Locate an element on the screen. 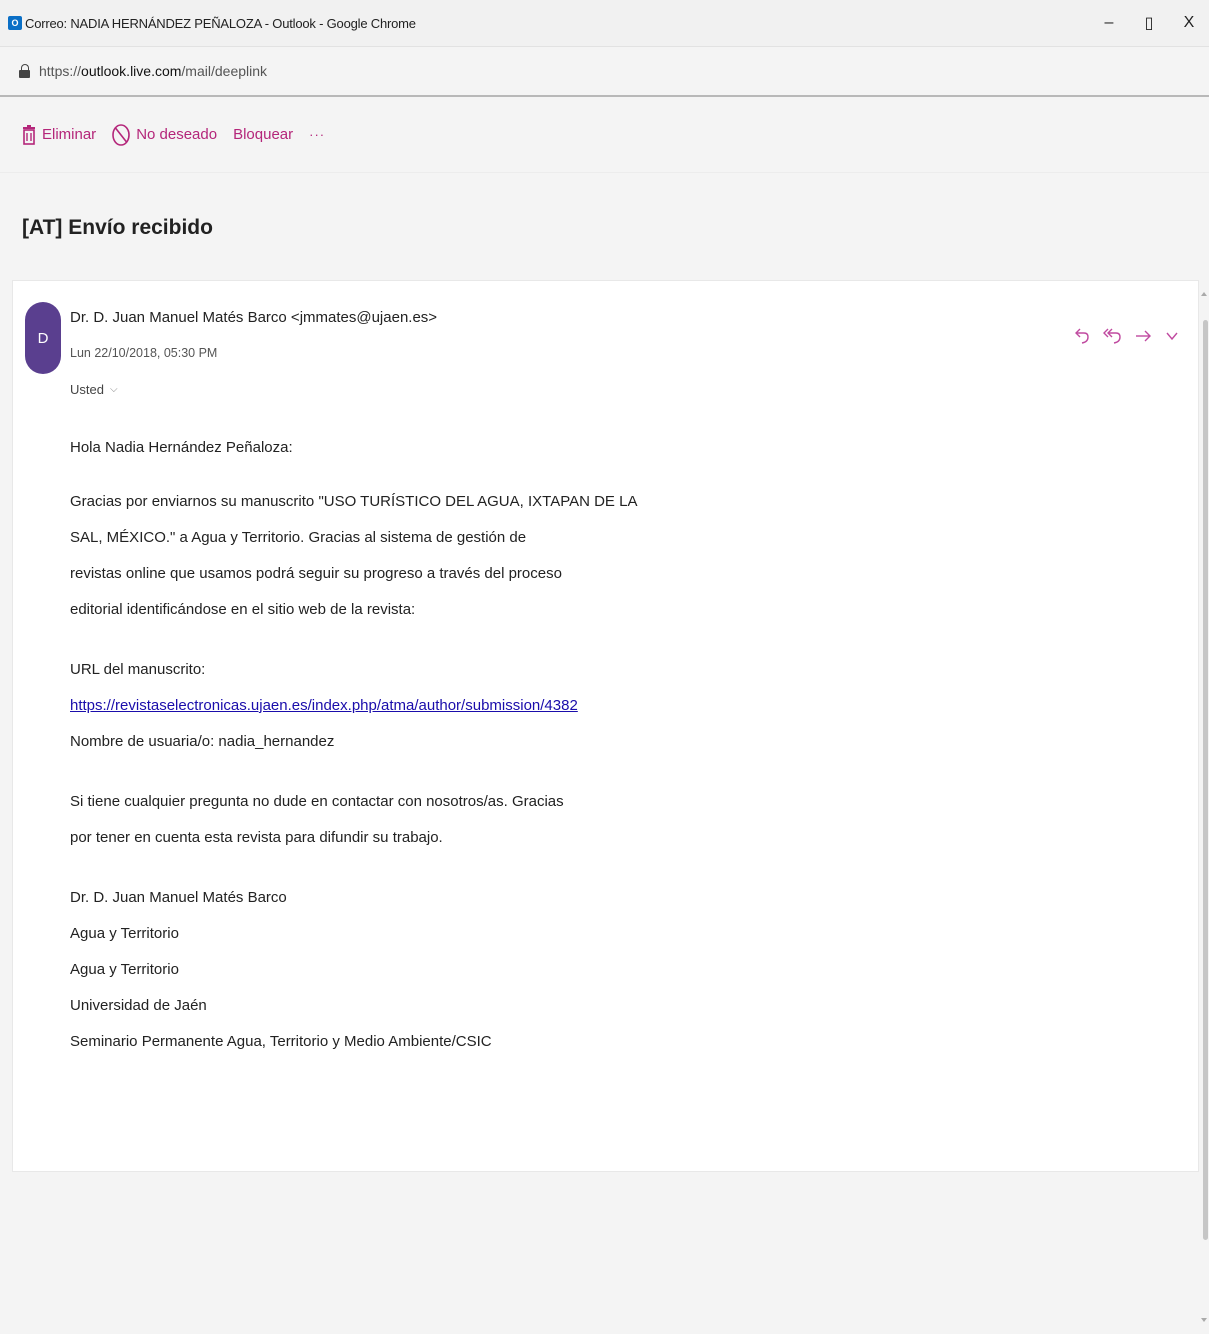 This screenshot has height=1334, width=1209. expand-recipients-icon: ⌵ is located at coordinates (114, 389).